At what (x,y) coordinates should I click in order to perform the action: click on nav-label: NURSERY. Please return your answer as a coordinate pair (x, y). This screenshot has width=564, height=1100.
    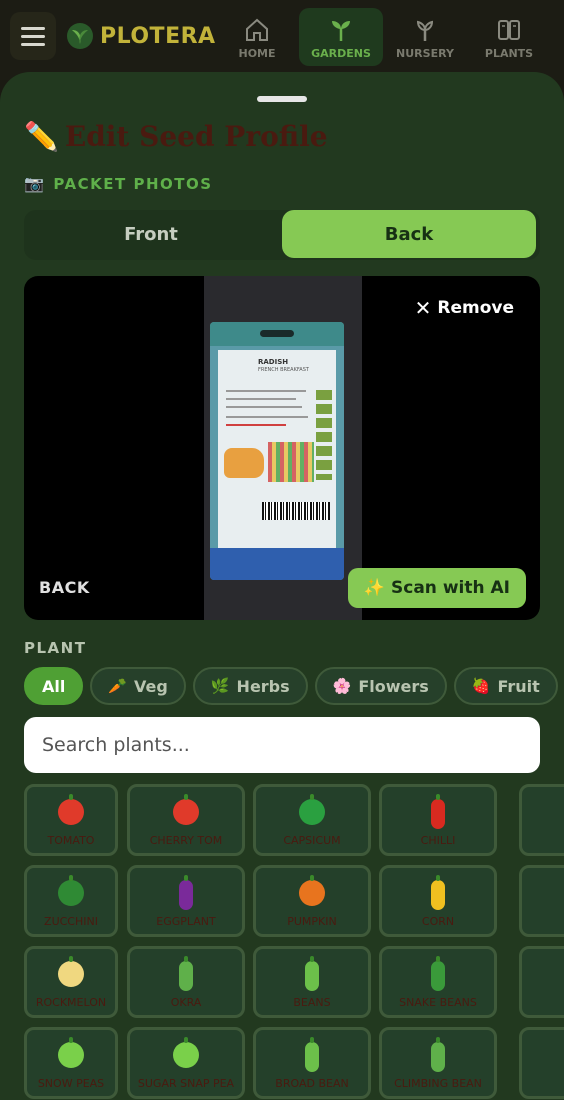
    Looking at the image, I should click on (425, 53).